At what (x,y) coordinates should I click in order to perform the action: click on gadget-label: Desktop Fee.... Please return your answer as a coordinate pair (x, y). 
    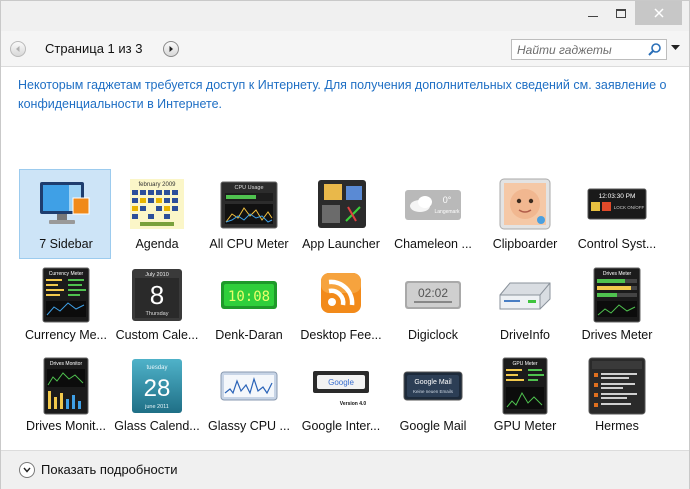
    Looking at the image, I should click on (341, 335).